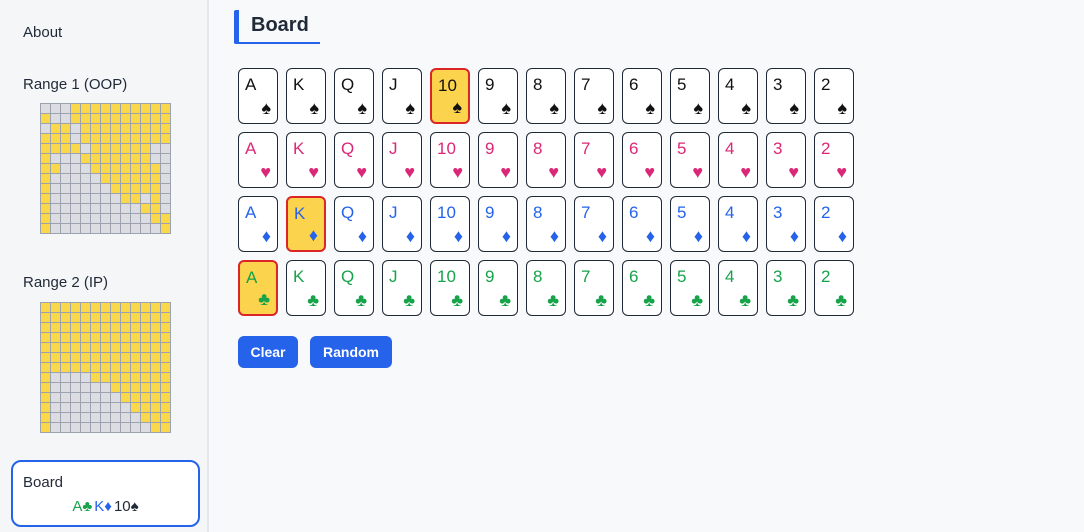 The width and height of the screenshot is (1084, 532). Describe the element at coordinates (642, 96) in the screenshot. I see `card-6-spades: 6 ♠` at that location.